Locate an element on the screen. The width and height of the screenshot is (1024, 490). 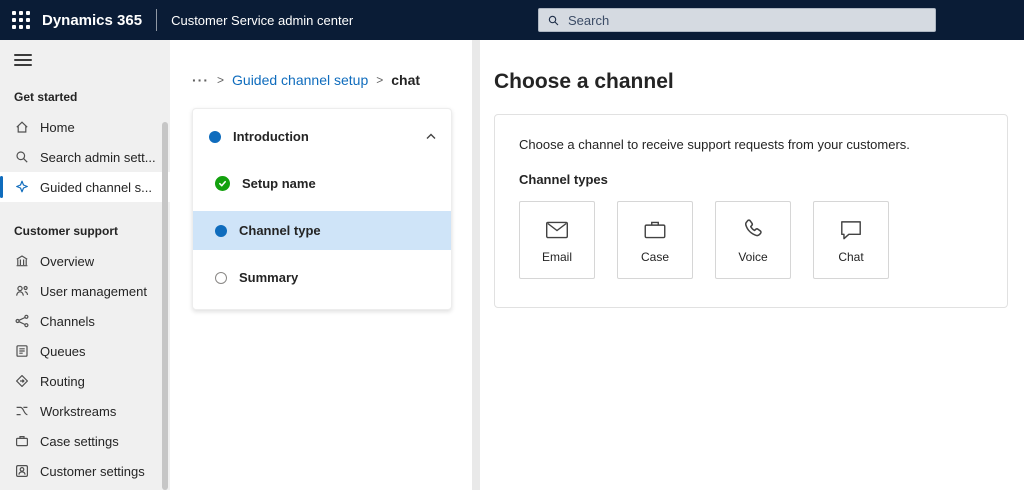
step-complete-check-icon is located at coordinates (222, 183).